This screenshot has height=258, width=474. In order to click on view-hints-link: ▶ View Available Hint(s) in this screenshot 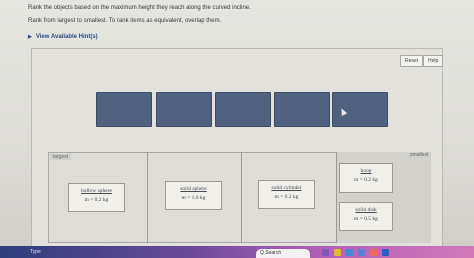, I will do `click(63, 37)`.